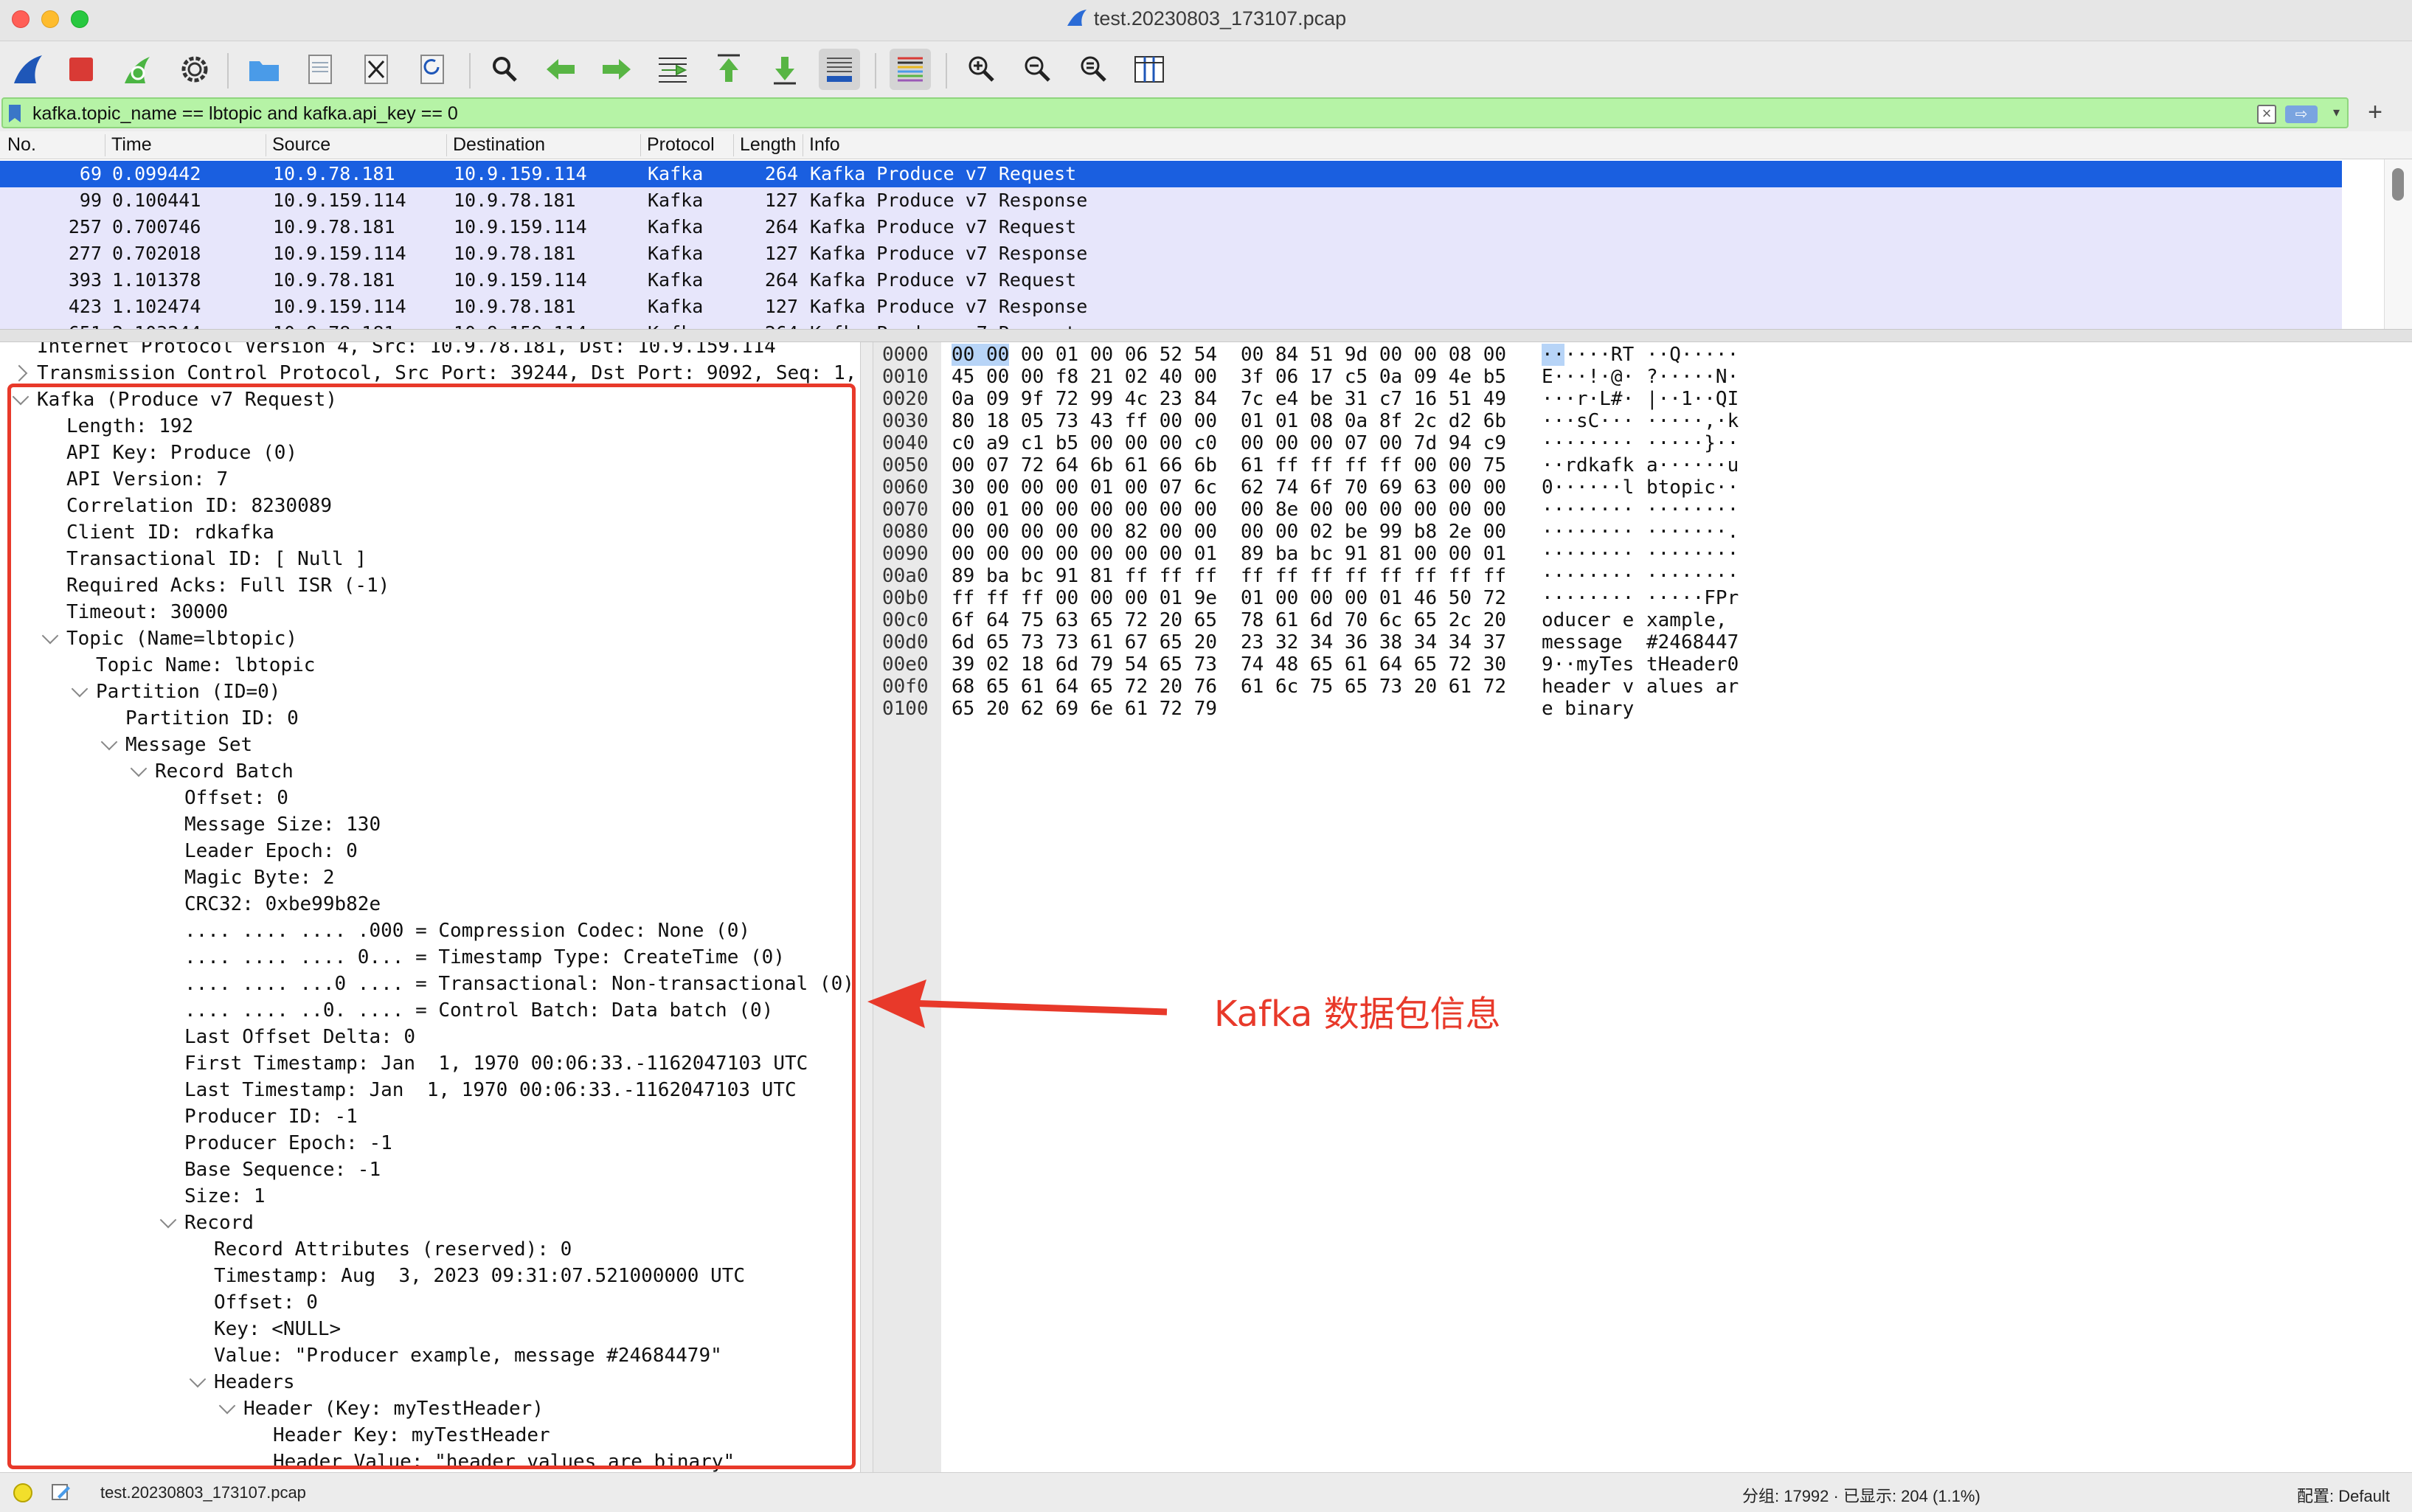 The height and width of the screenshot is (1512, 2412). I want to click on find-magnifier-icon, so click(505, 69).